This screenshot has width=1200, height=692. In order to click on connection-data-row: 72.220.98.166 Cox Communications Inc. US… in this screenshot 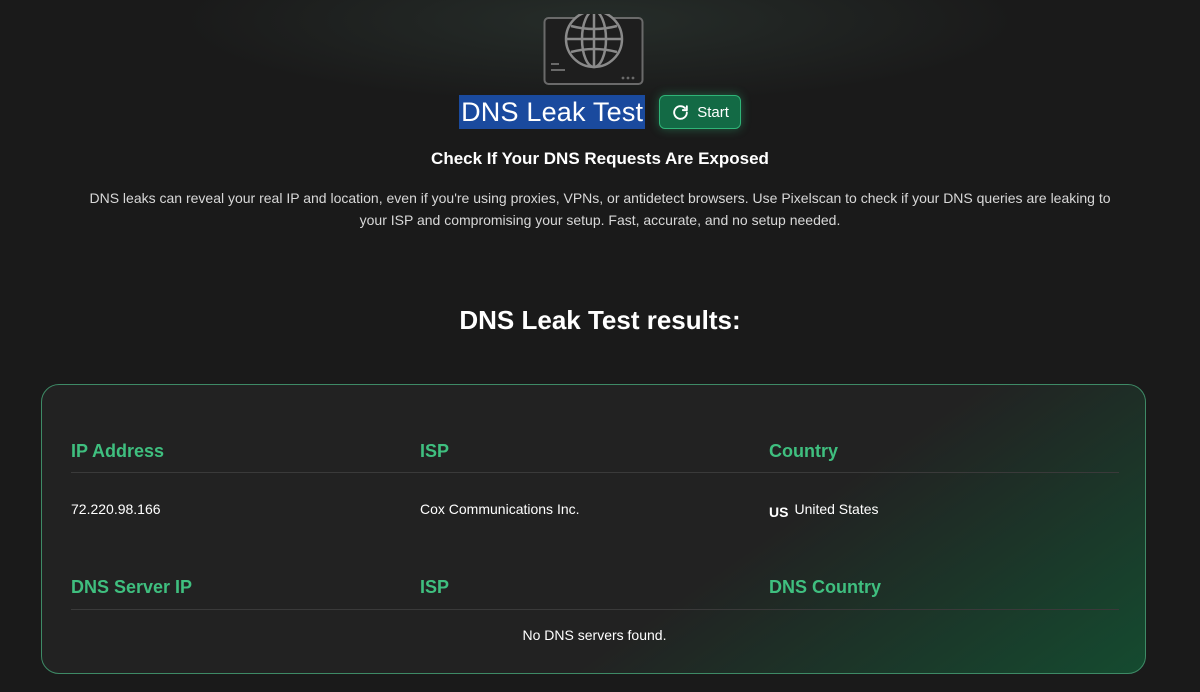, I will do `click(595, 519)`.